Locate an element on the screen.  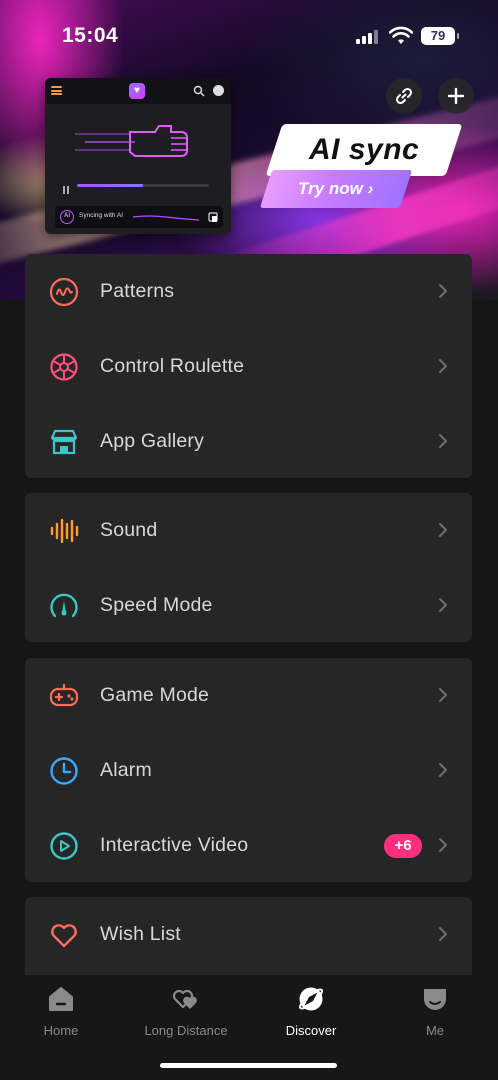
status-bar: 15:04 79 is located at coordinates (249, 35).